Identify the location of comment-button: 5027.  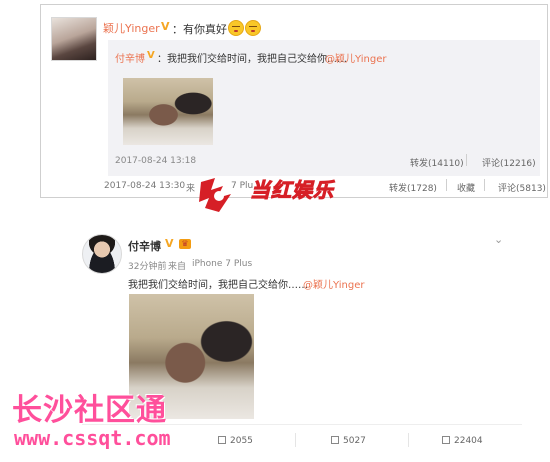
(348, 441).